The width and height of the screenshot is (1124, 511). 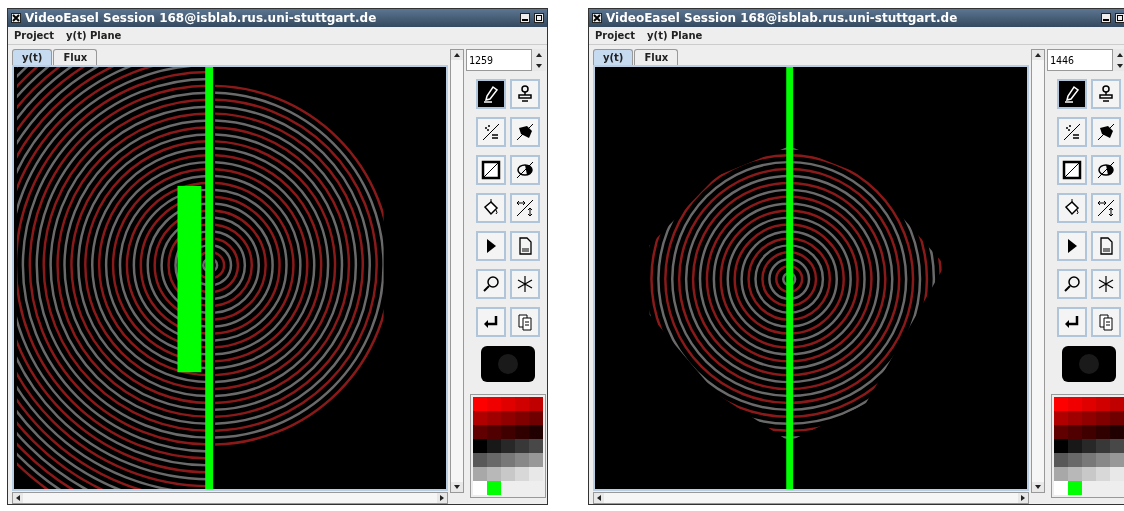 What do you see at coordinates (615, 35) in the screenshot?
I see `menu-item: Project` at bounding box center [615, 35].